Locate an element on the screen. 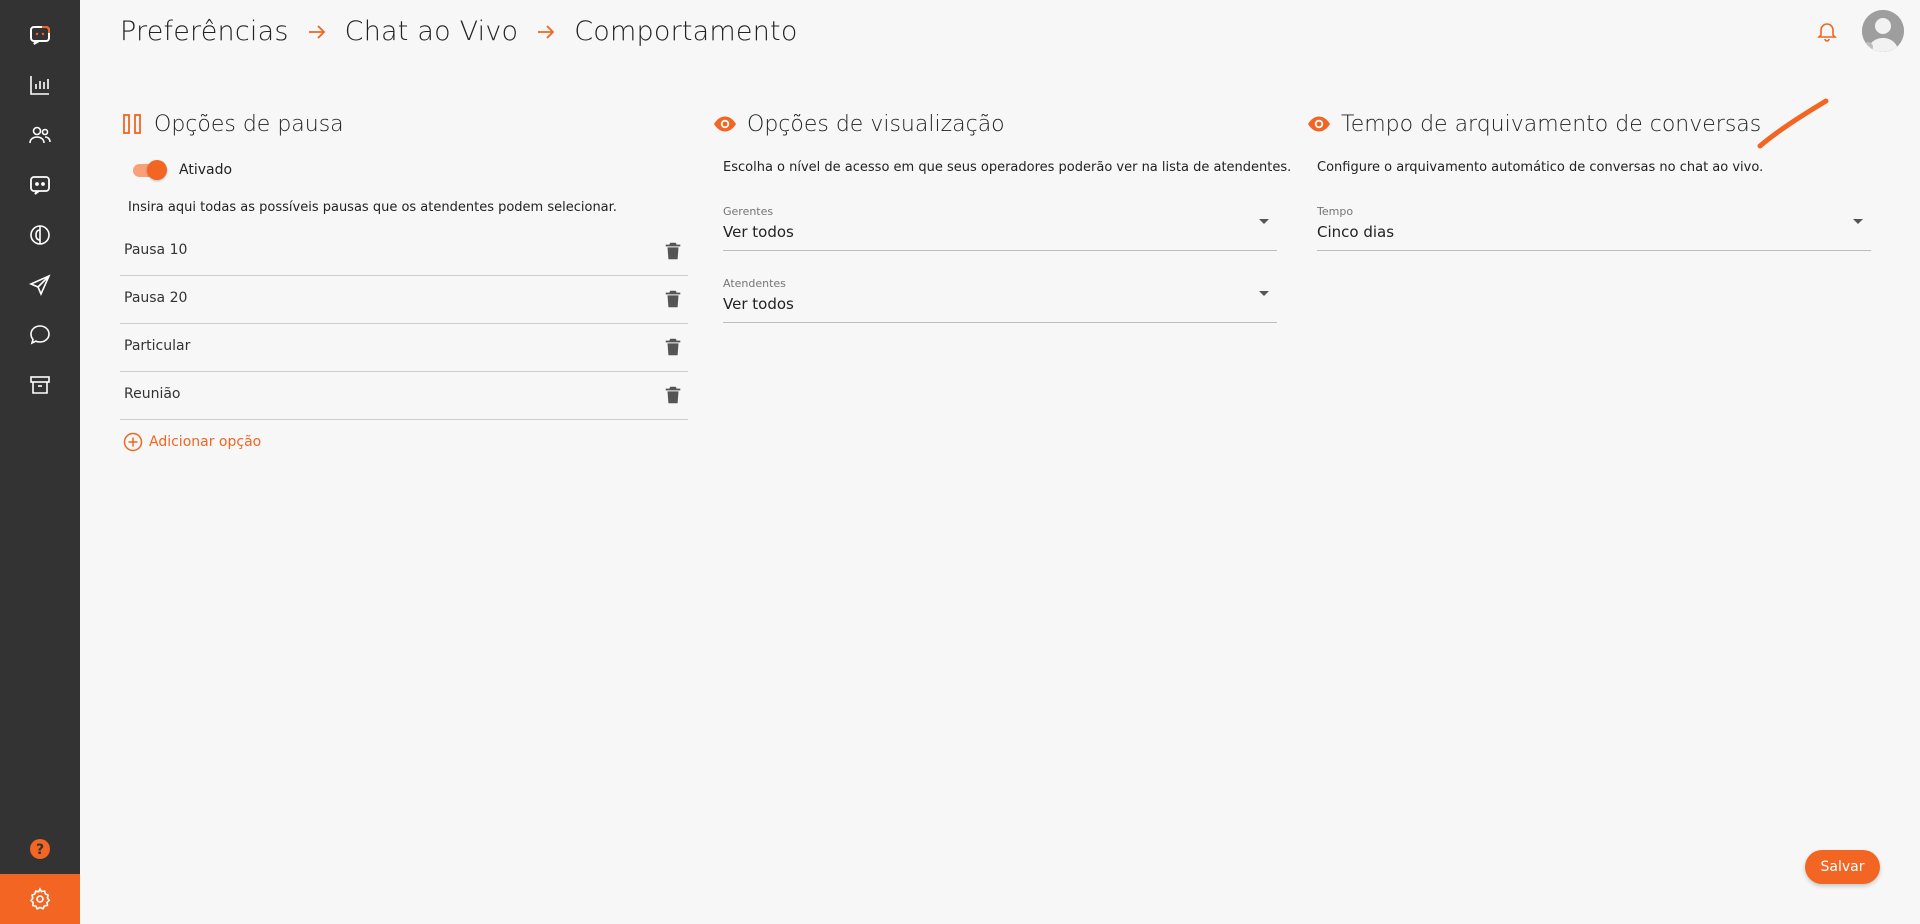 Image resolution: width=1920 pixels, height=924 pixels. gear-icon is located at coordinates (40, 899).